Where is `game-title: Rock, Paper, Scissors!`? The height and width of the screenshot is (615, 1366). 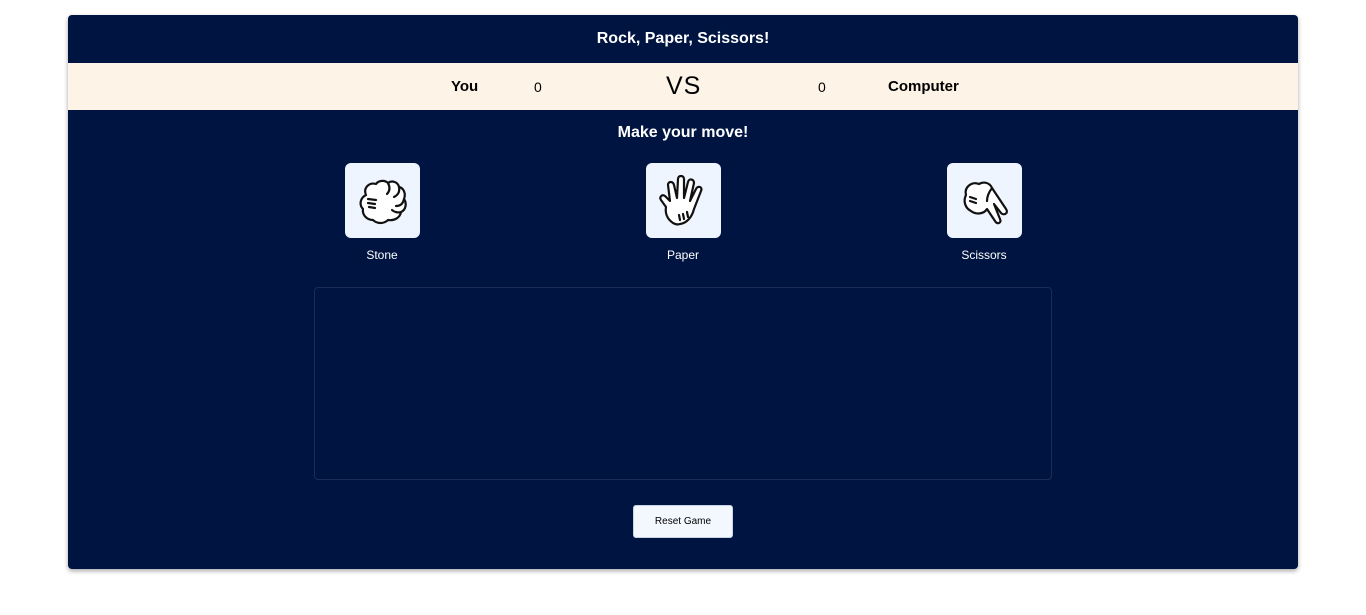 game-title: Rock, Paper, Scissors! is located at coordinates (683, 38).